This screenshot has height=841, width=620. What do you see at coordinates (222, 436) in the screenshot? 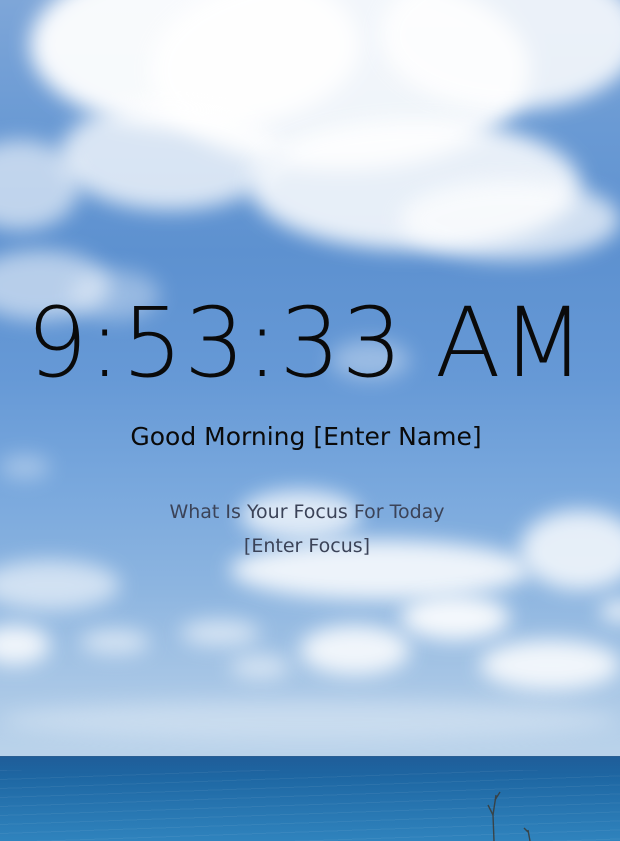
I see `greeting-text: Good Morning` at bounding box center [222, 436].